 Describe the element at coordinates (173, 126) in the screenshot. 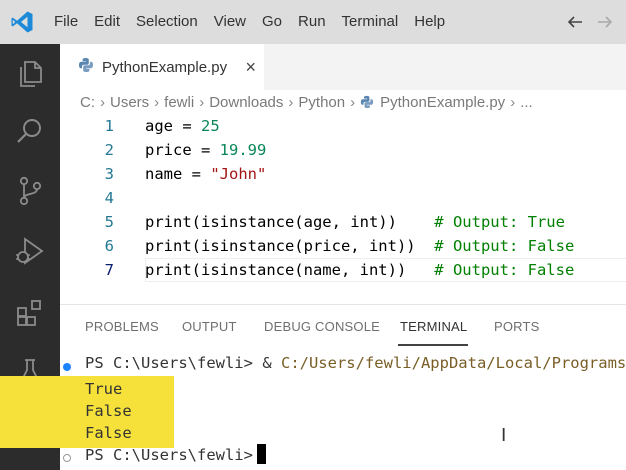

I see `code-token: age =` at that location.